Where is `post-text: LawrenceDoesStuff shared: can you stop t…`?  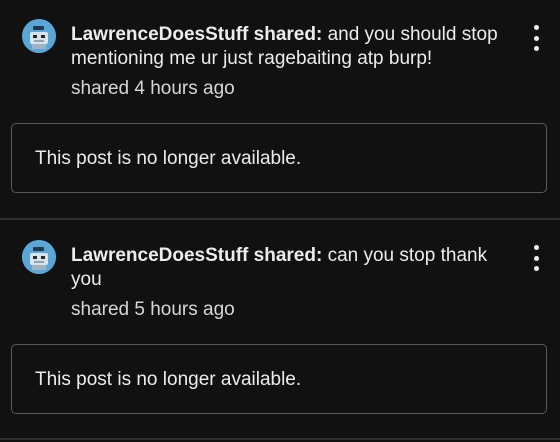 post-text: LawrenceDoesStuff shared: can you stop t… is located at coordinates (291, 268).